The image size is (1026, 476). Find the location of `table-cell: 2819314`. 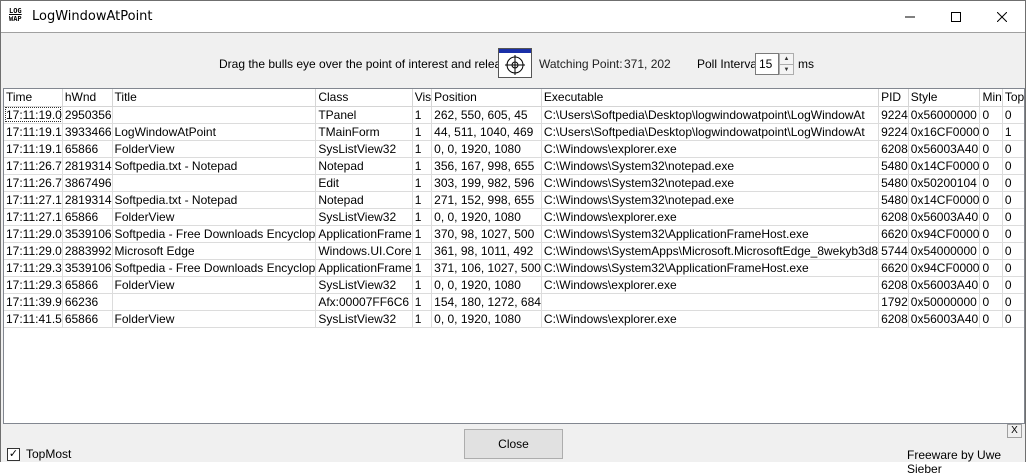

table-cell: 2819314 is located at coordinates (87, 166).